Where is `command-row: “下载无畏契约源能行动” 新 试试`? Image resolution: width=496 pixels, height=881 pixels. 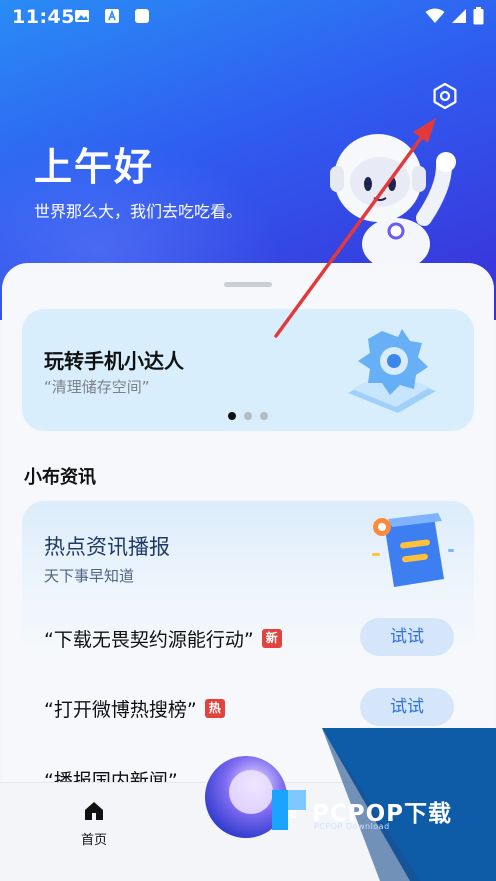 command-row: “下载无畏契约源能行动” 新 试试 is located at coordinates (249, 637).